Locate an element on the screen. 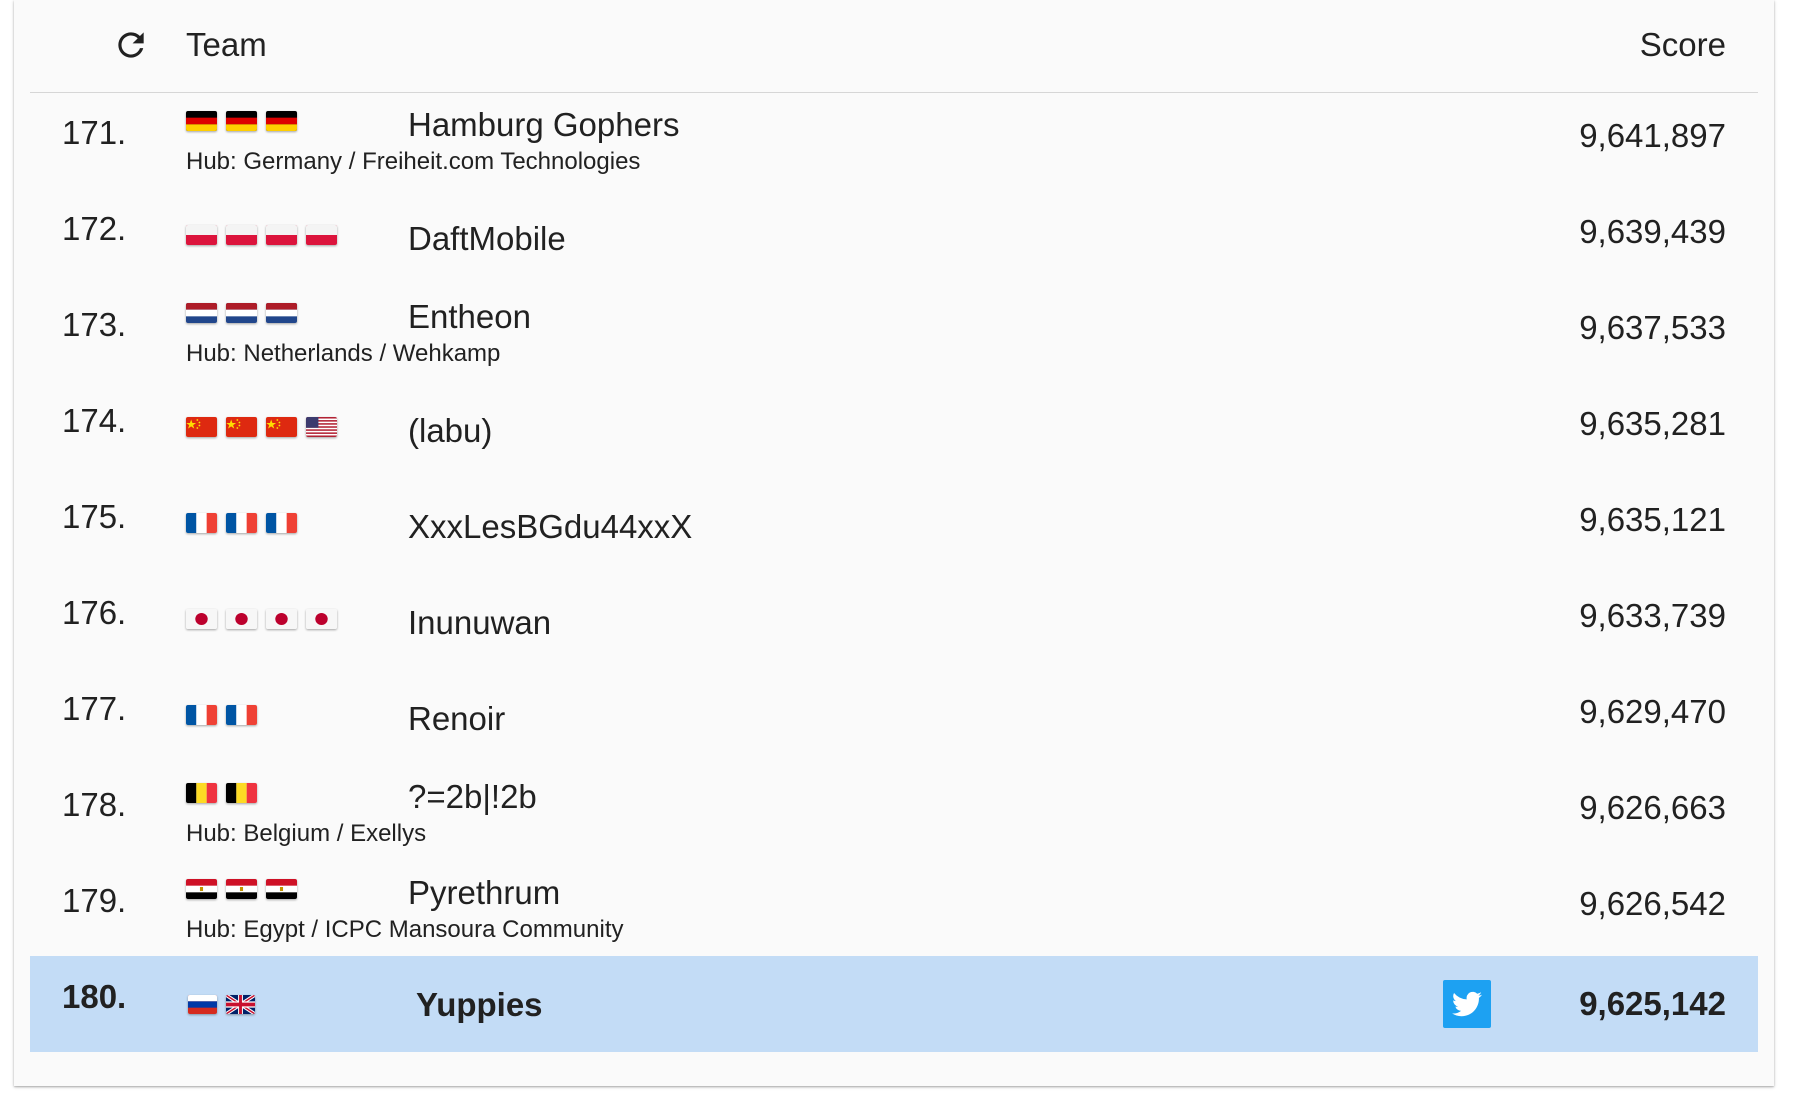 This screenshot has height=1098, width=1798. team-row: 175. XxxLesBGdu44xxX 9,635,121 is located at coordinates (894, 524).